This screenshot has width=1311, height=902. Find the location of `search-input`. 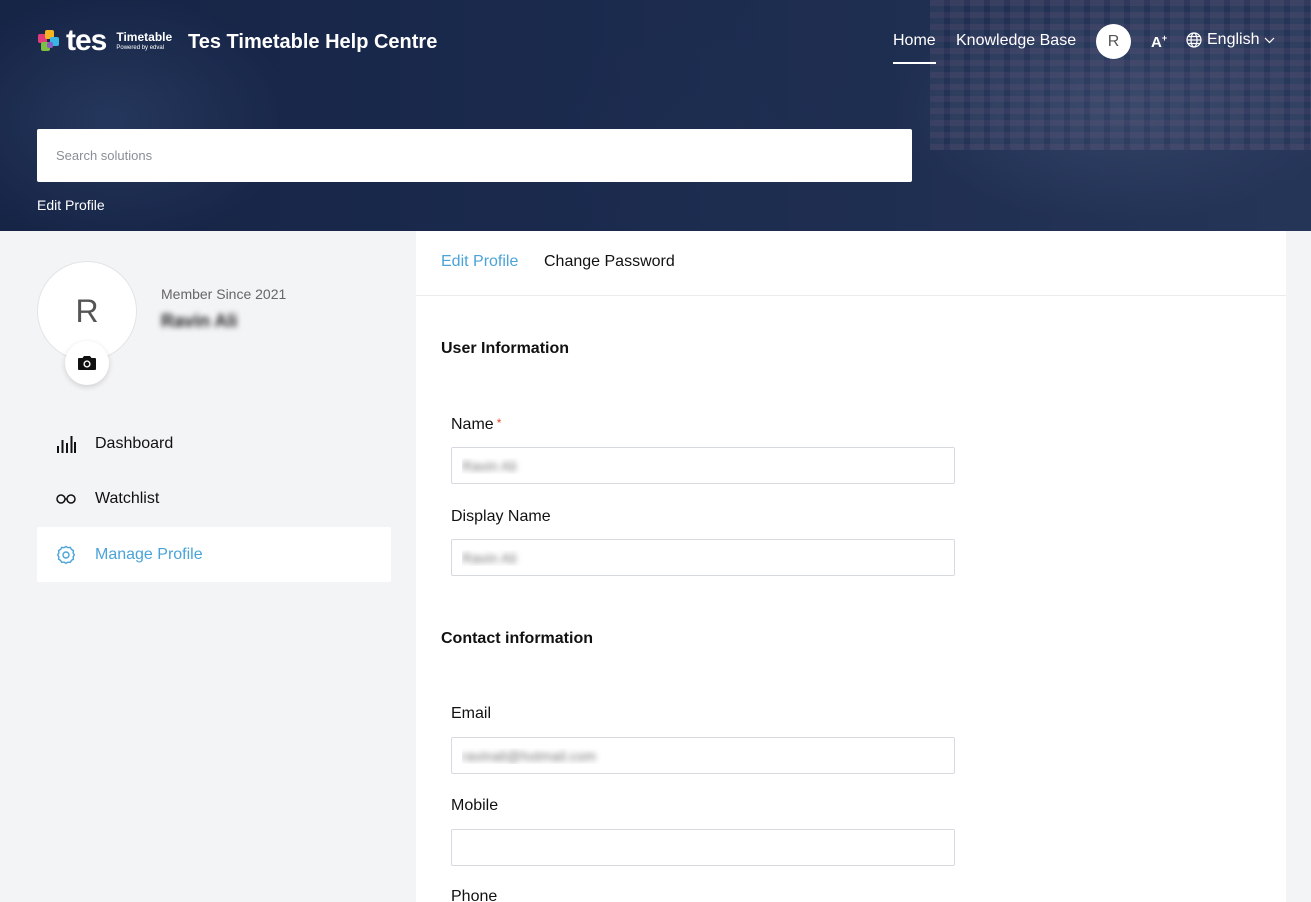

search-input is located at coordinates (474, 155).